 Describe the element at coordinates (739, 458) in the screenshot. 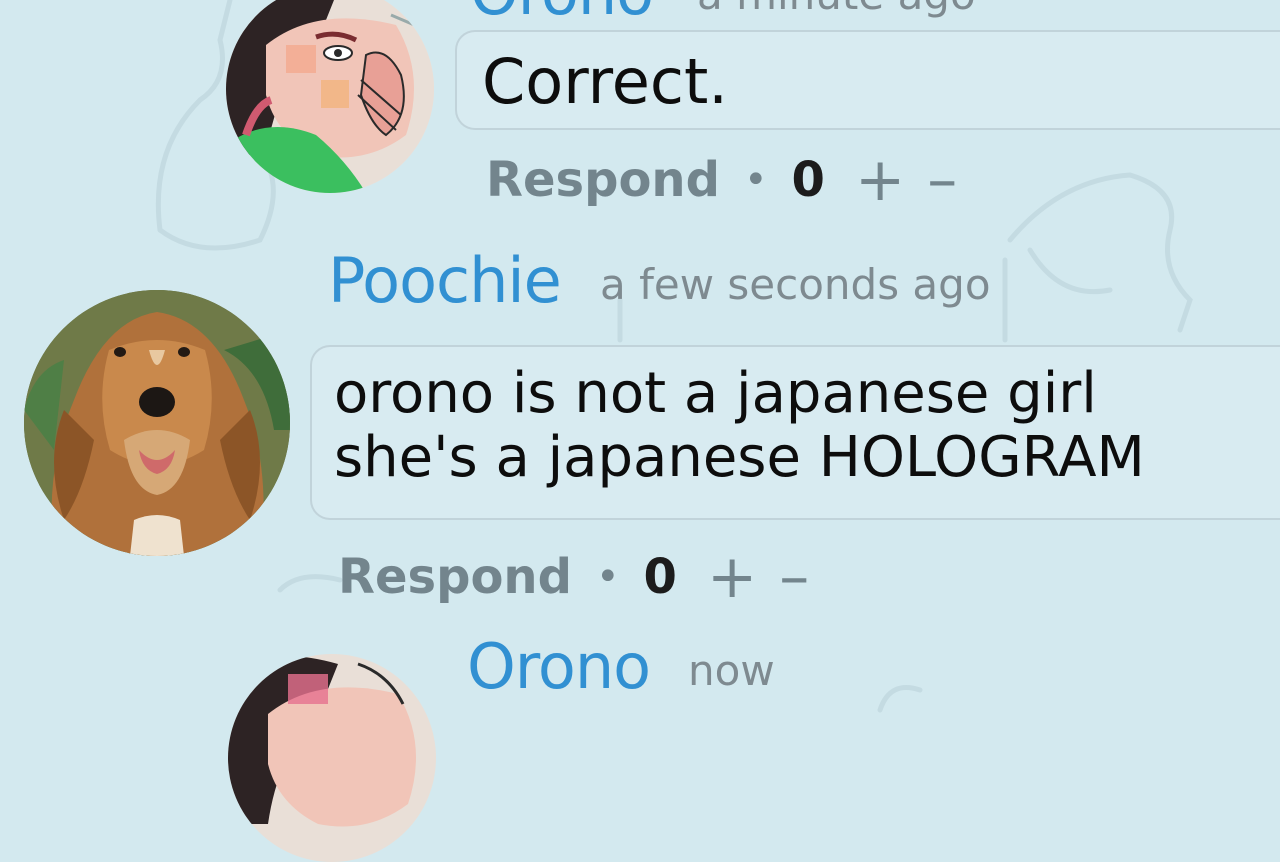

I see `comment-text-line: she's a japanese HOLOGRAM` at that location.